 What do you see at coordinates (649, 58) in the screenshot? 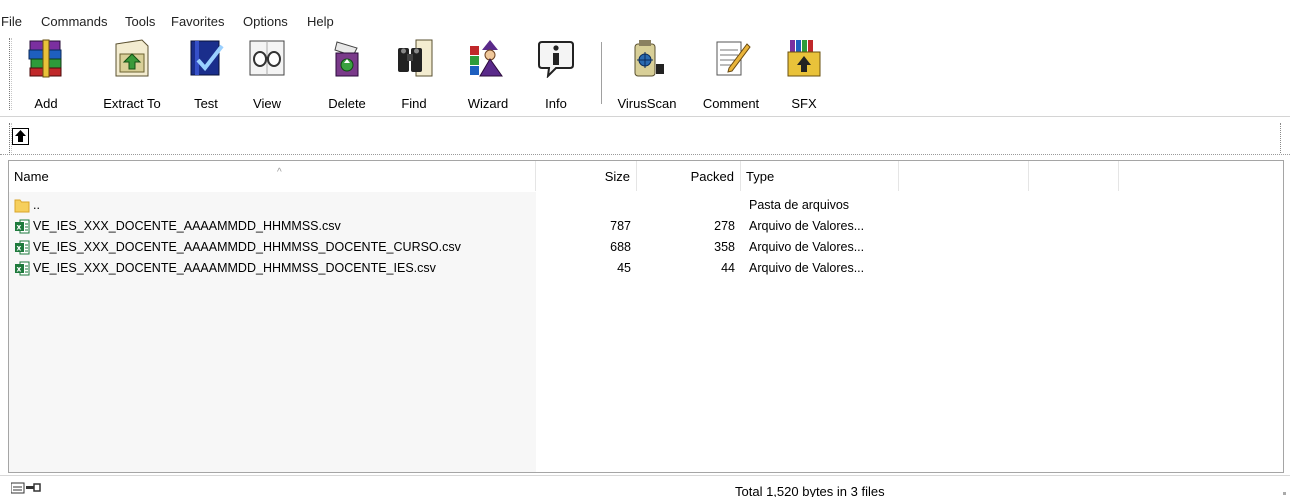
I see `virus-scan-icon` at bounding box center [649, 58].